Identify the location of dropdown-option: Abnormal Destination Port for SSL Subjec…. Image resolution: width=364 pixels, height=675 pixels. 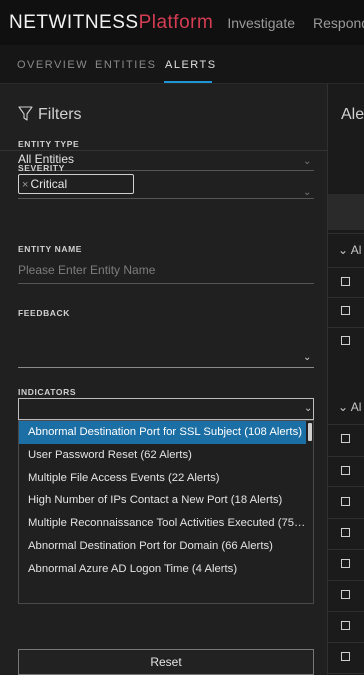
(162, 432).